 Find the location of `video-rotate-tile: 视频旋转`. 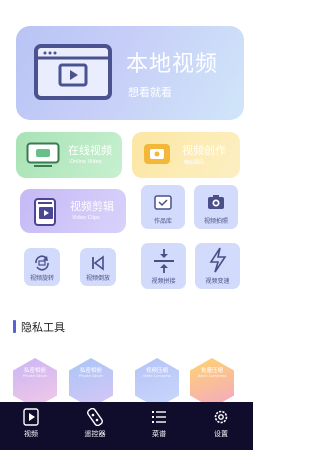

video-rotate-tile: 视频旋转 is located at coordinates (42, 267).